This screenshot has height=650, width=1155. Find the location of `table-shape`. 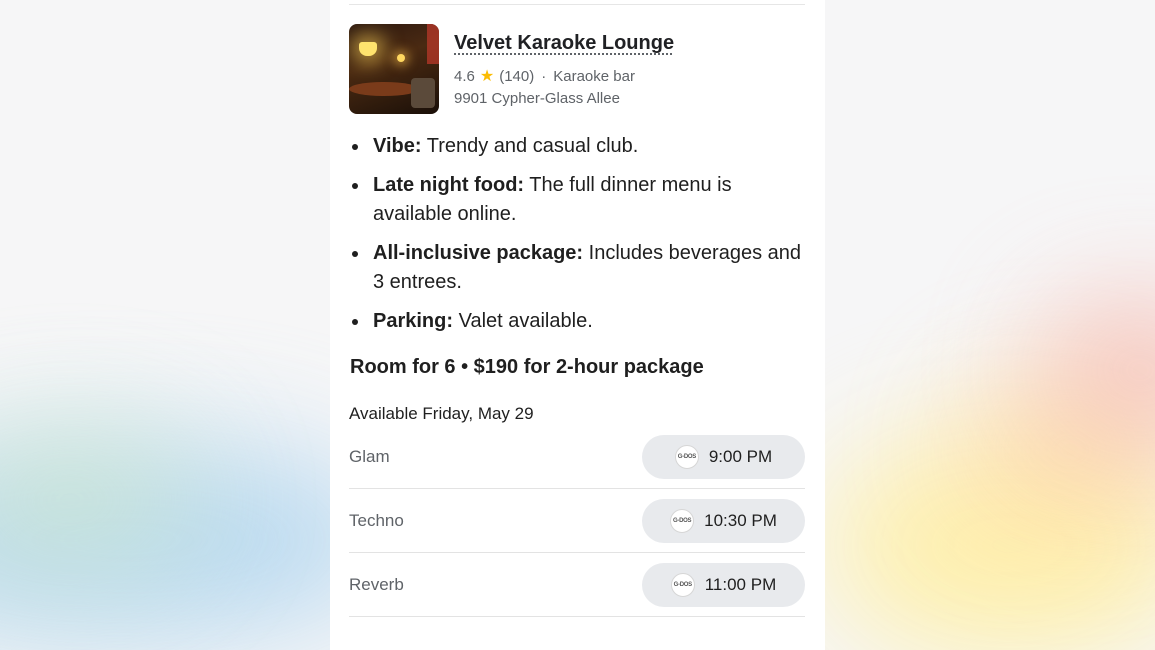

table-shape is located at coordinates (384, 89).